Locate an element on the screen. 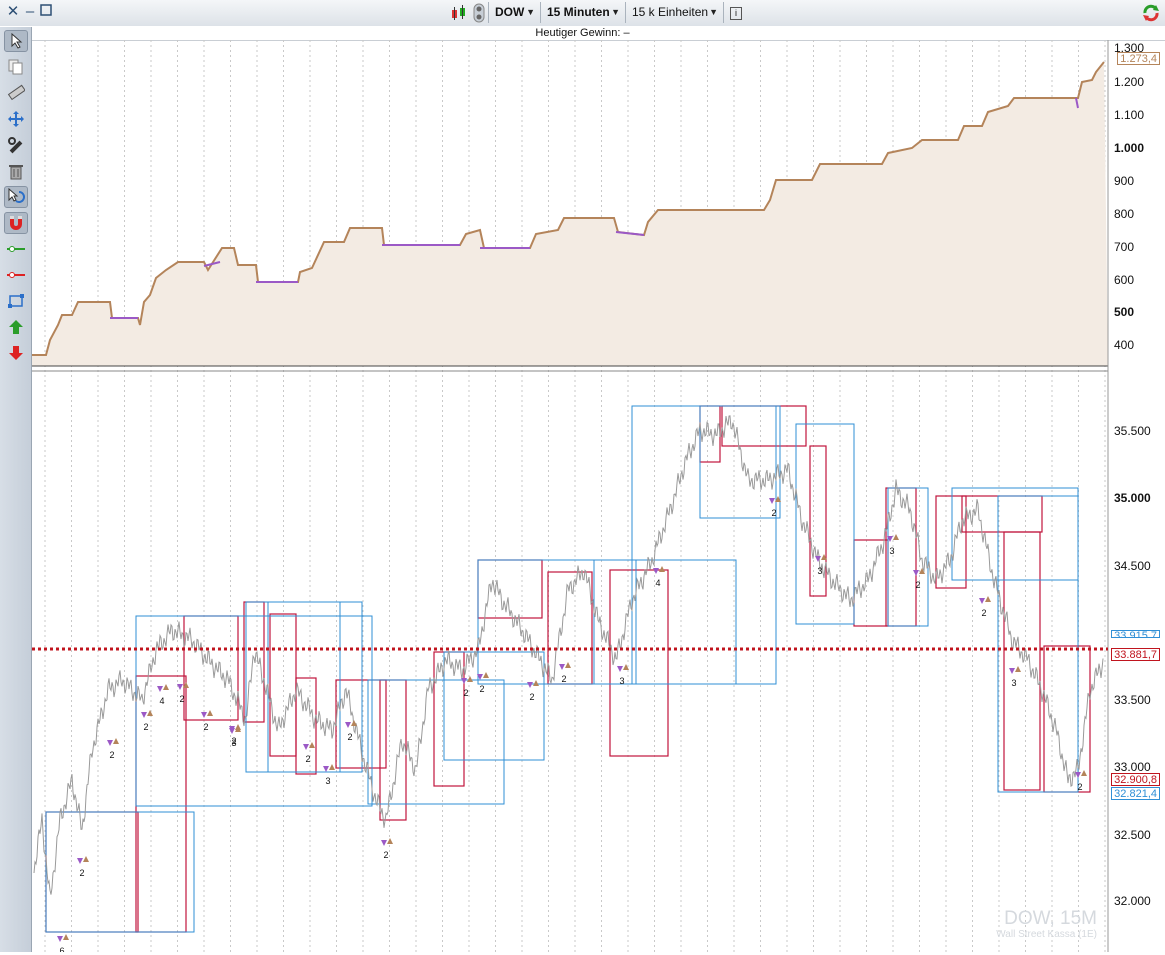 This screenshot has height=955, width=1165. equity-tick-label: 800 is located at coordinates (1124, 214).